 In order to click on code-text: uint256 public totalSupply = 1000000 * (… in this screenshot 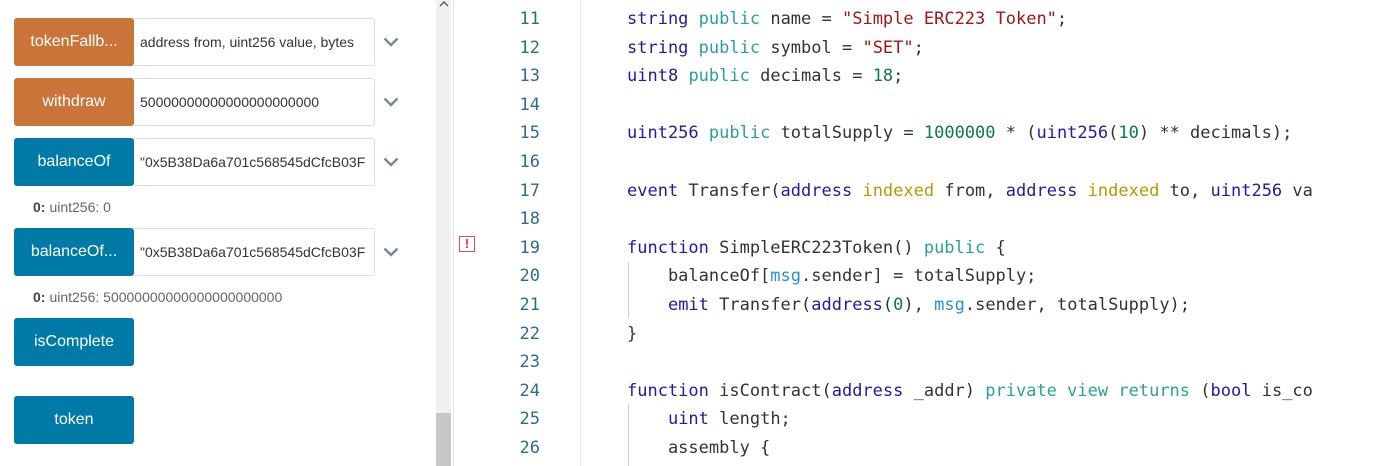, I will do `click(959, 133)`.